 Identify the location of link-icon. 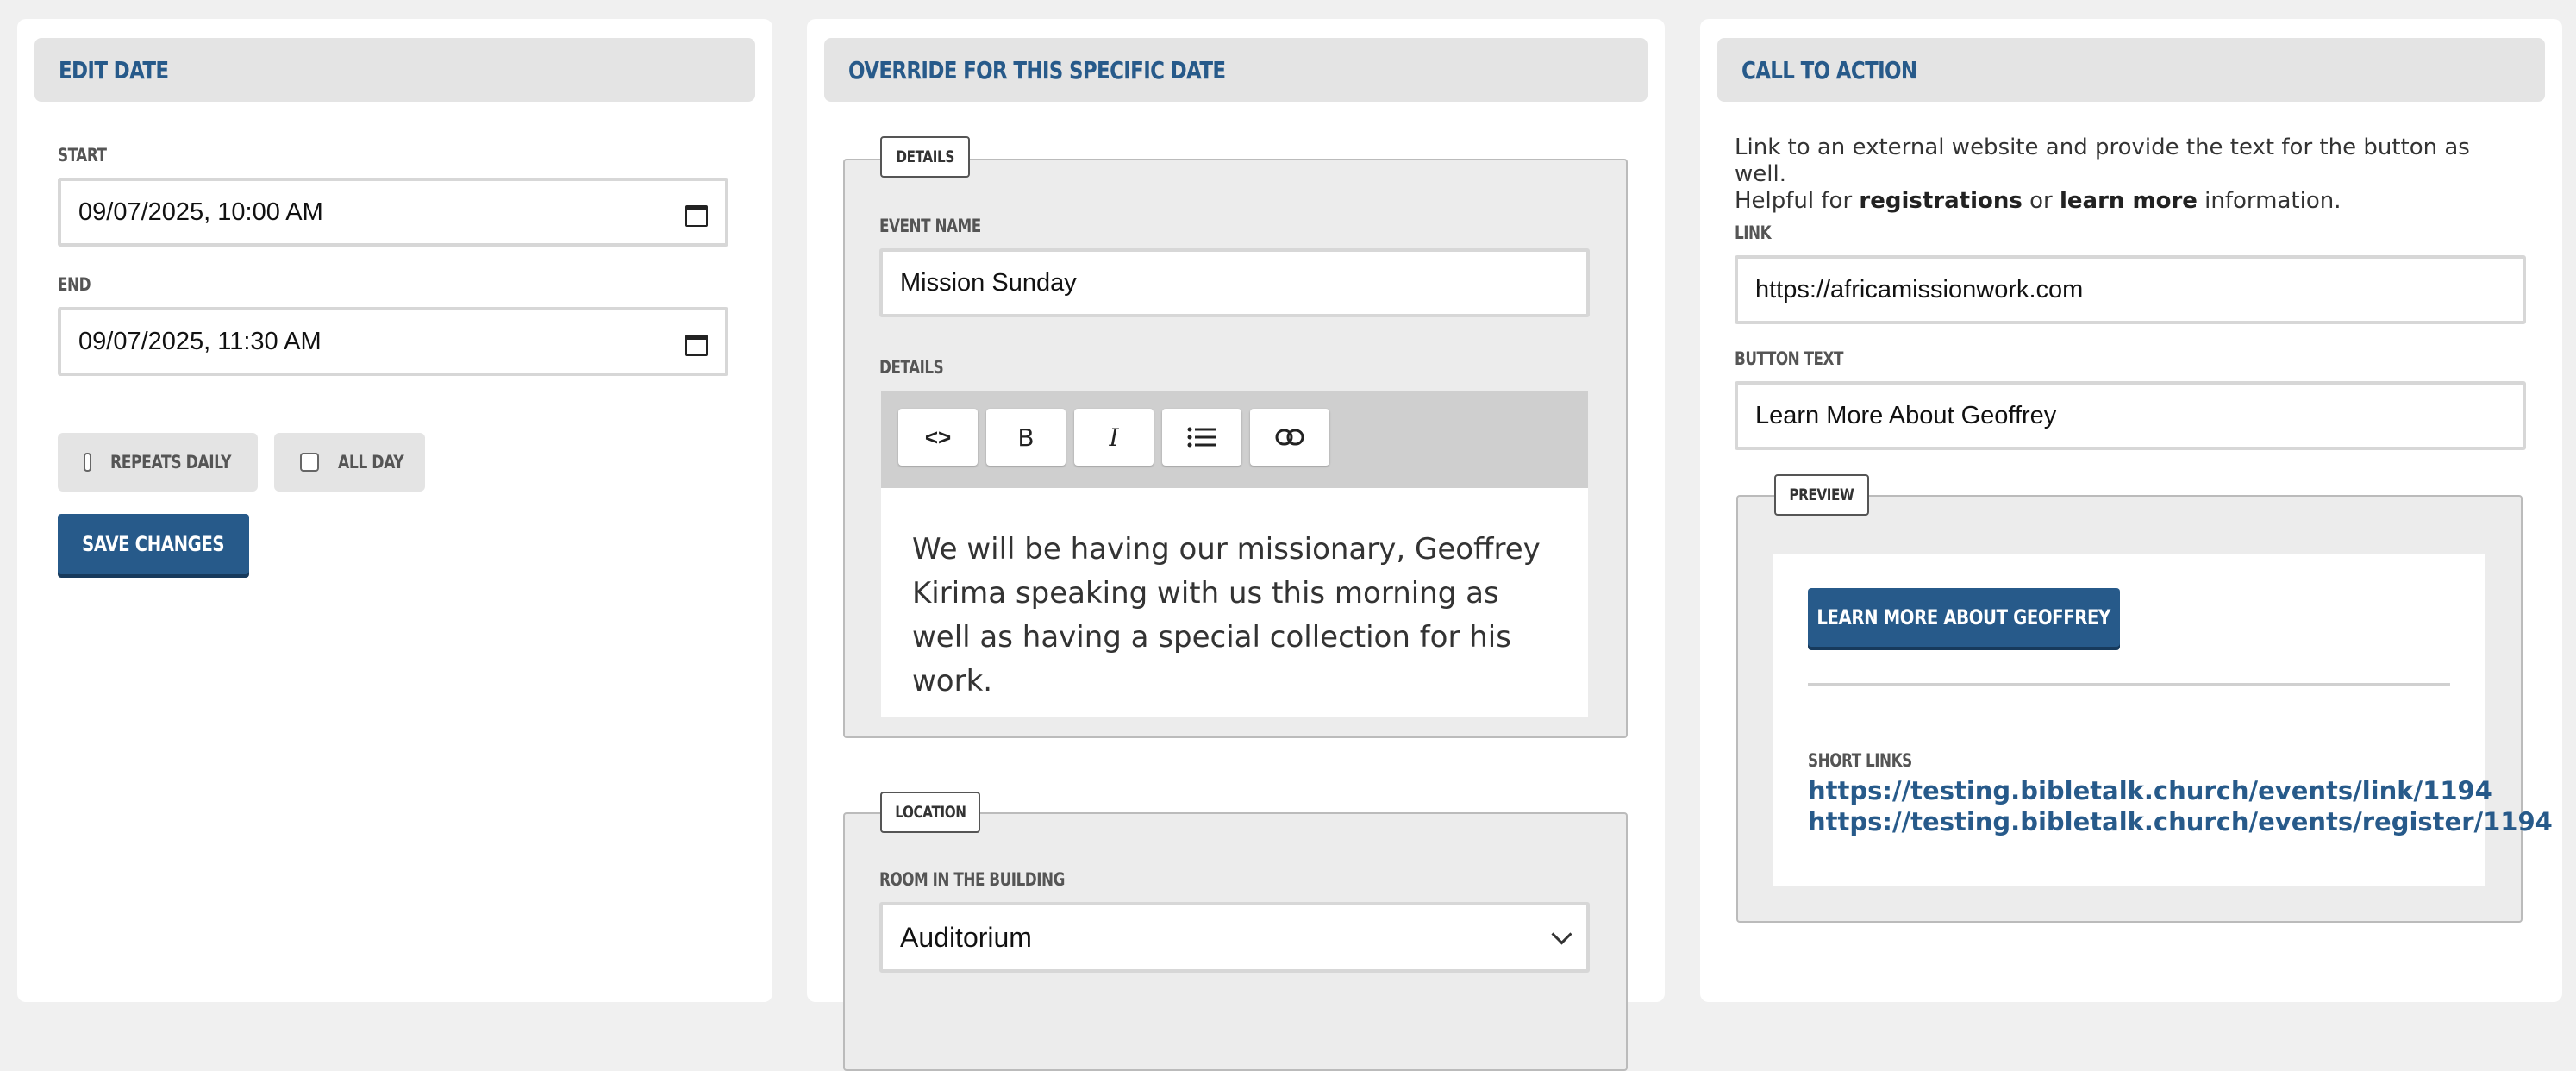
(1289, 438).